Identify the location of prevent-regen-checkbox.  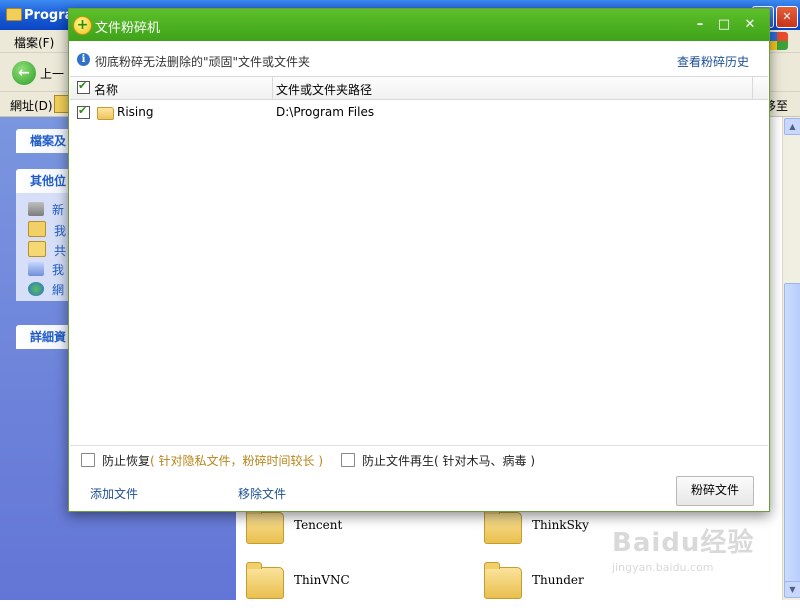
(348, 460).